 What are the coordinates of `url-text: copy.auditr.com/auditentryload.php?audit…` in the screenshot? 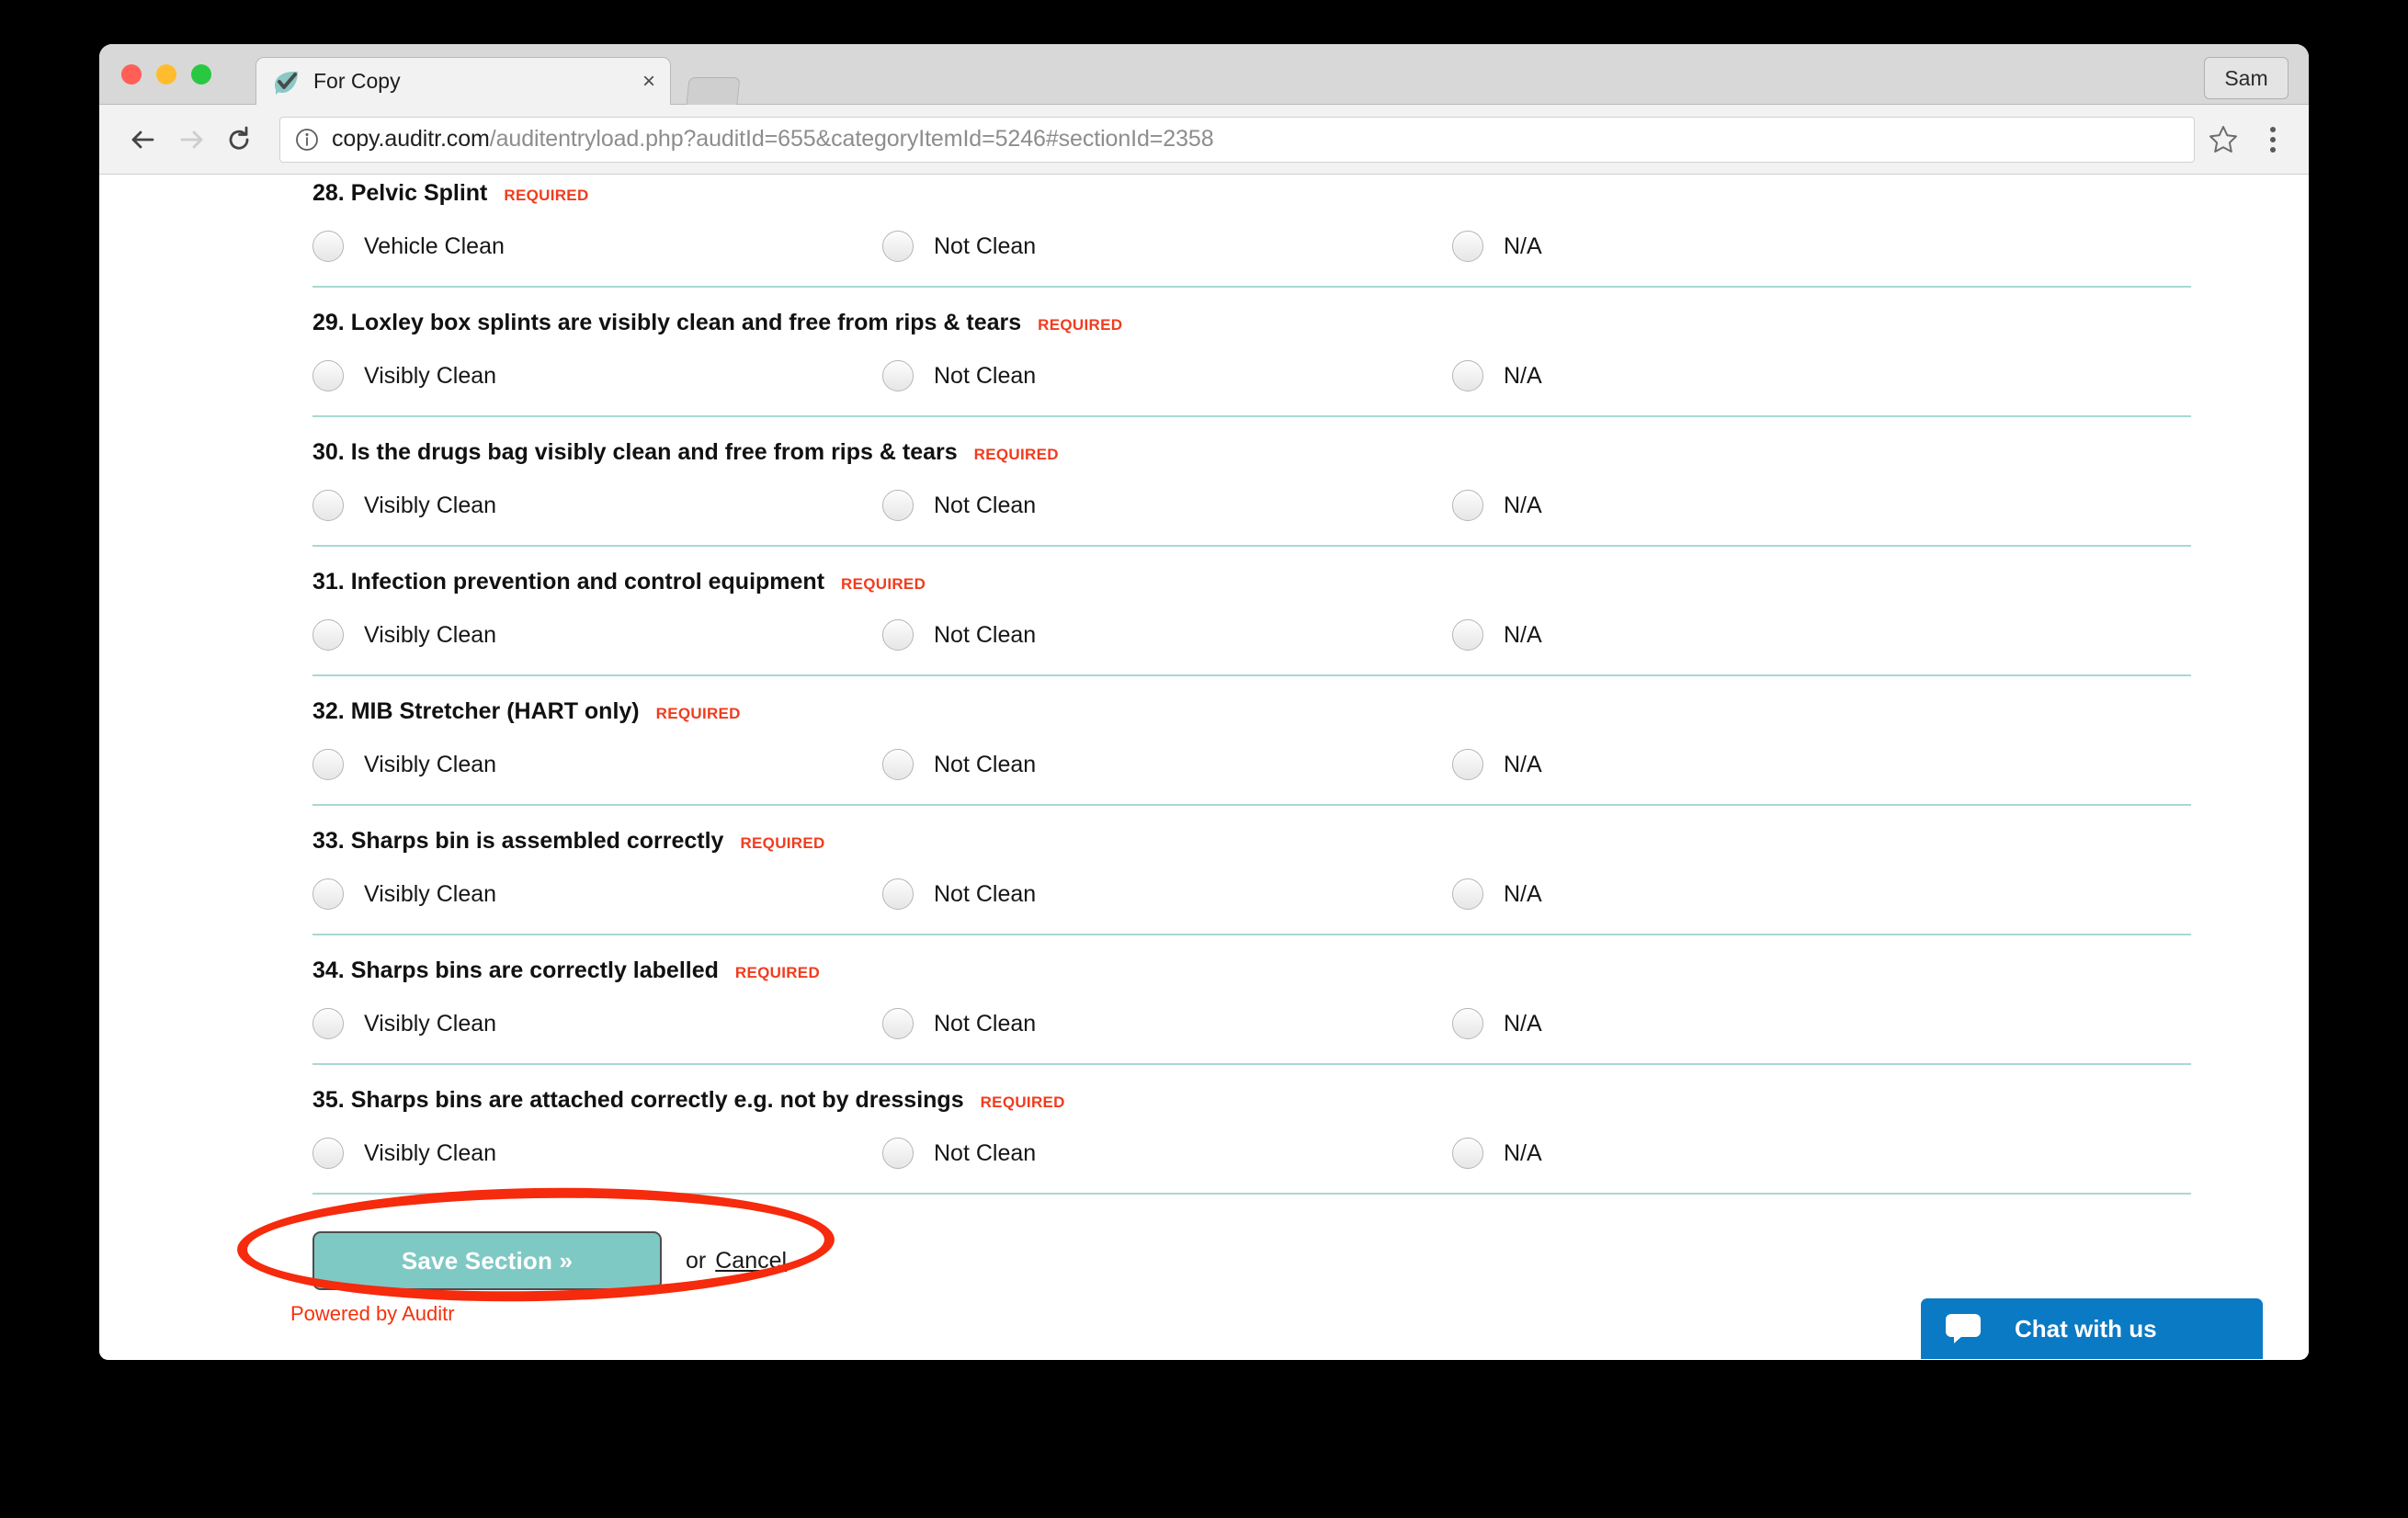 It's located at (773, 139).